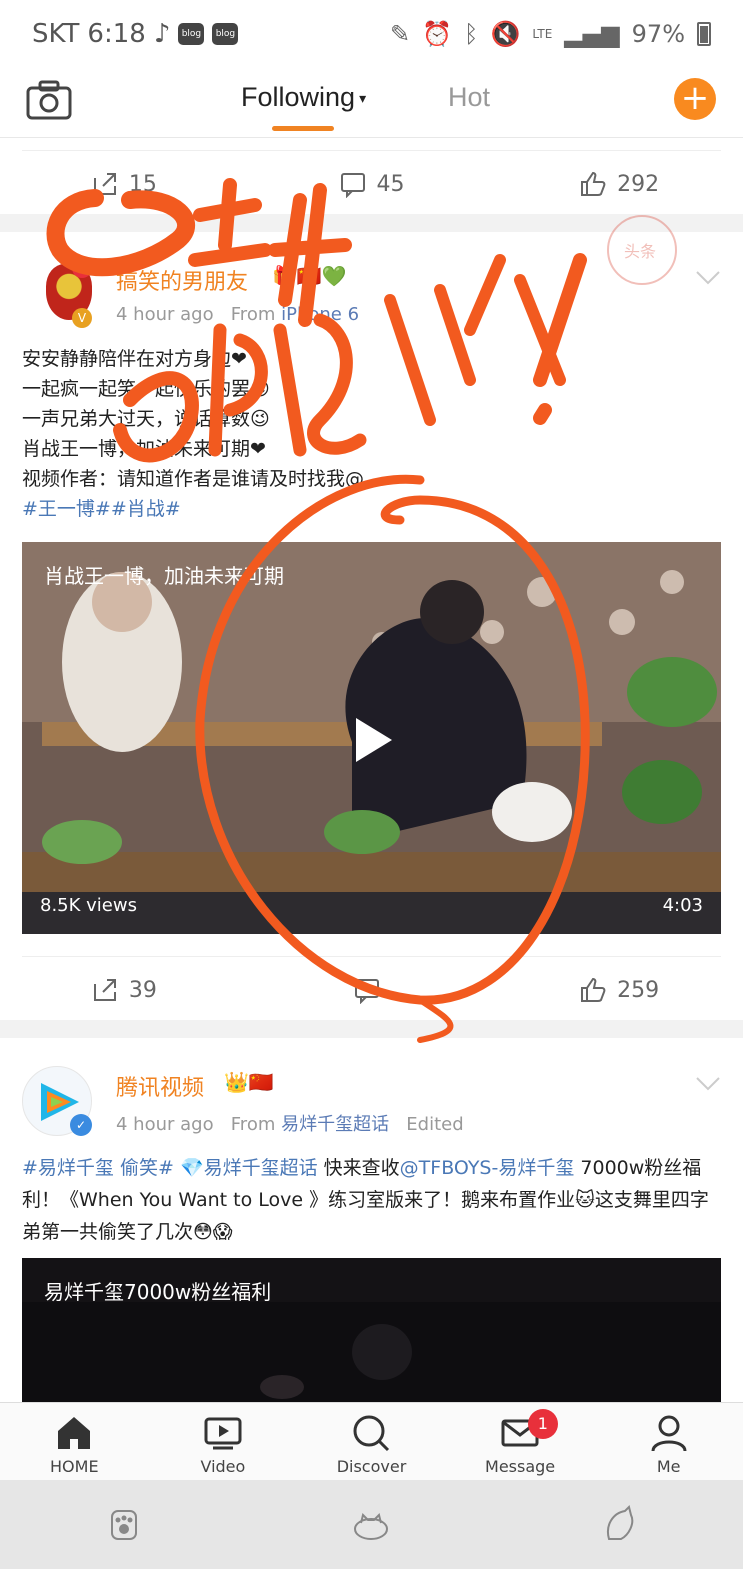  Describe the element at coordinates (146, 419) in the screenshot. I see `post-line: 一声兄弟大过天，说话算数😉` at that location.